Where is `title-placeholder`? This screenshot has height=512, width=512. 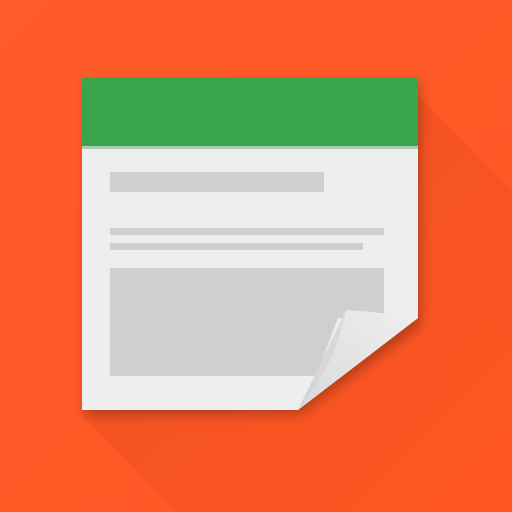 title-placeholder is located at coordinates (217, 182).